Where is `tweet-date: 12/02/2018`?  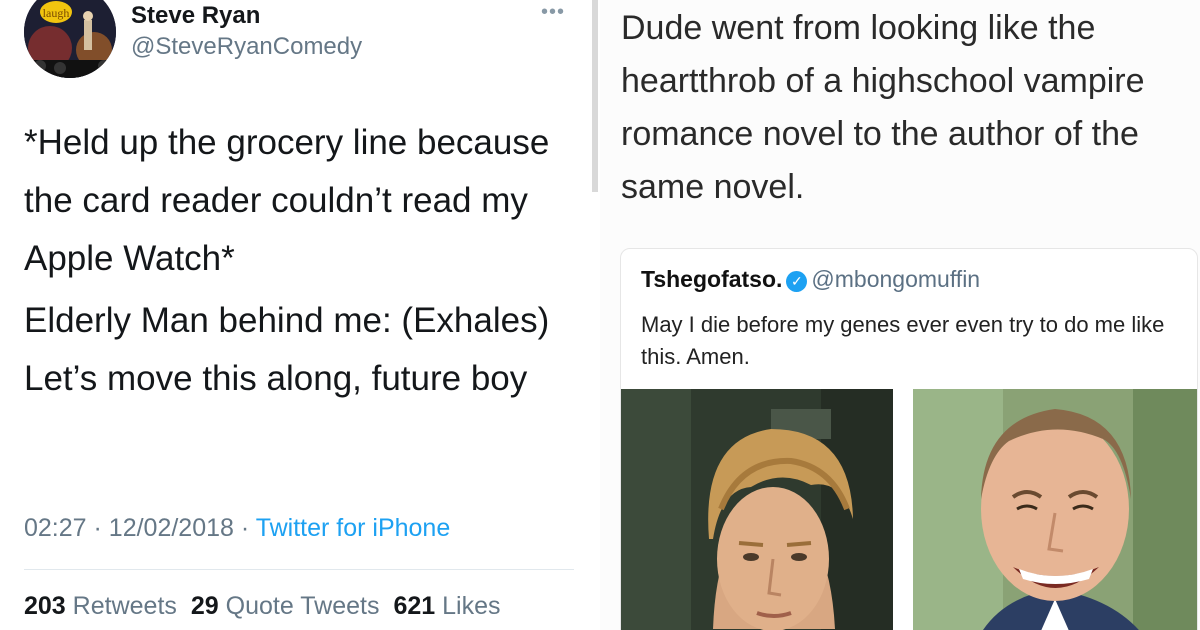
tweet-date: 12/02/2018 is located at coordinates (171, 528).